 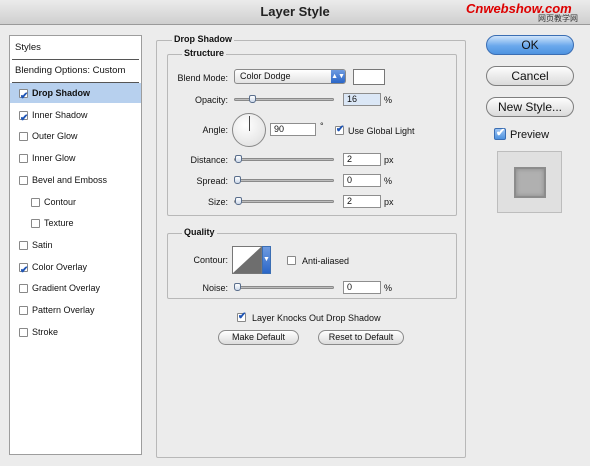 I want to click on contour-picker, so click(x=247, y=260).